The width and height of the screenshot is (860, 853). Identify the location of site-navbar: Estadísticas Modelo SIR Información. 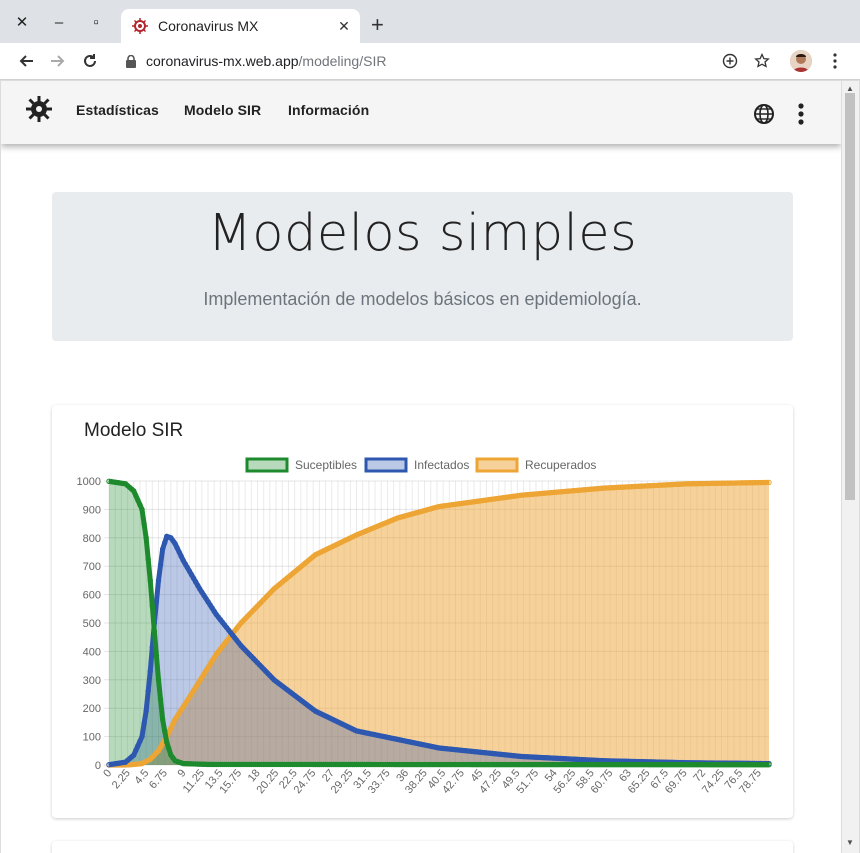
(421, 112).